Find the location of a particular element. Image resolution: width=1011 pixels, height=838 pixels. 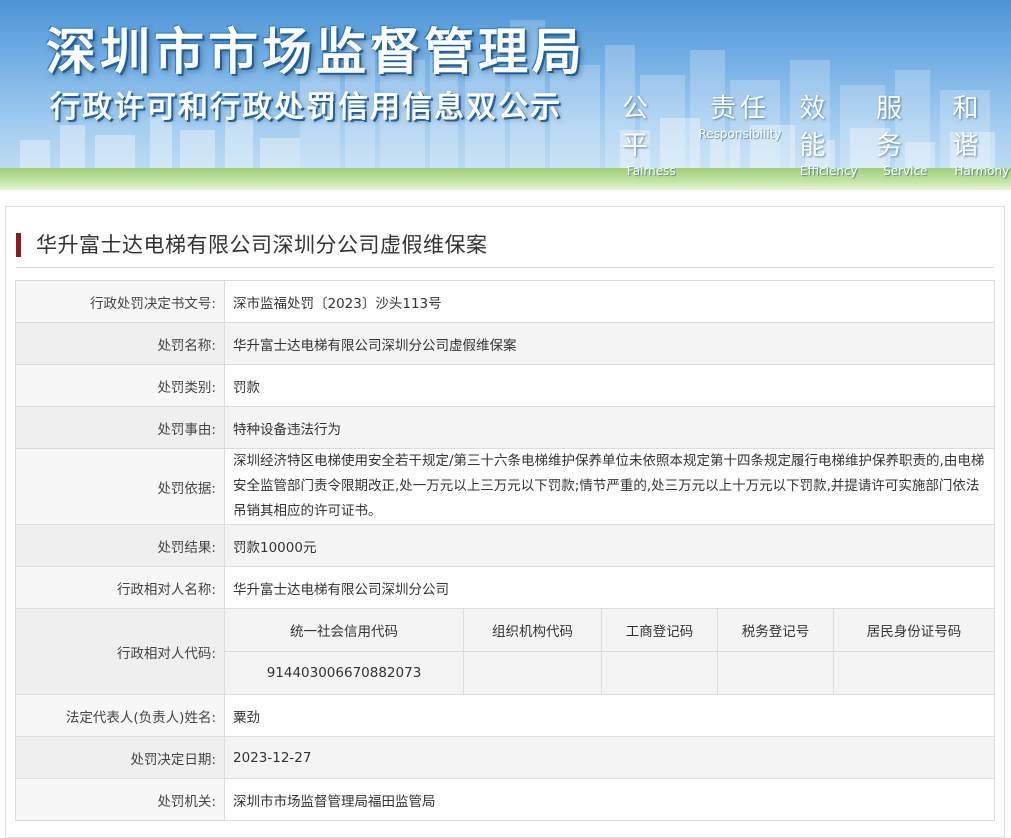

code-header-id: 居民身份证号码 is located at coordinates (913, 630).